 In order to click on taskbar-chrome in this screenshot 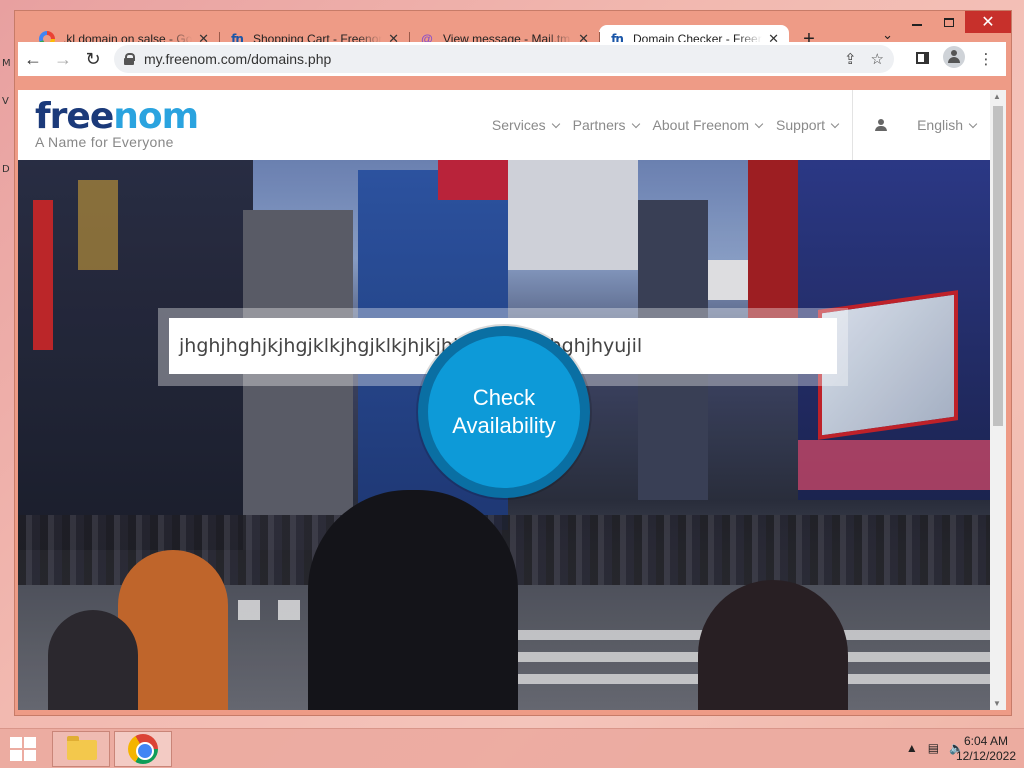, I will do `click(143, 749)`.